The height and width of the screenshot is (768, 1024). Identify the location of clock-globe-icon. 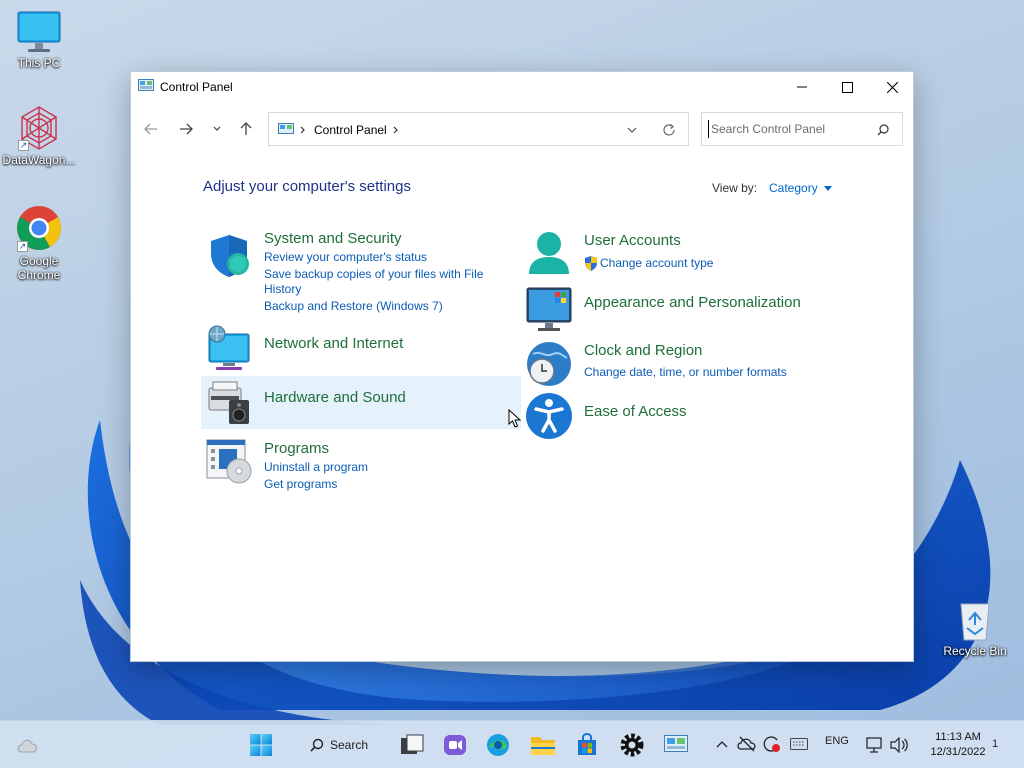
(549, 364).